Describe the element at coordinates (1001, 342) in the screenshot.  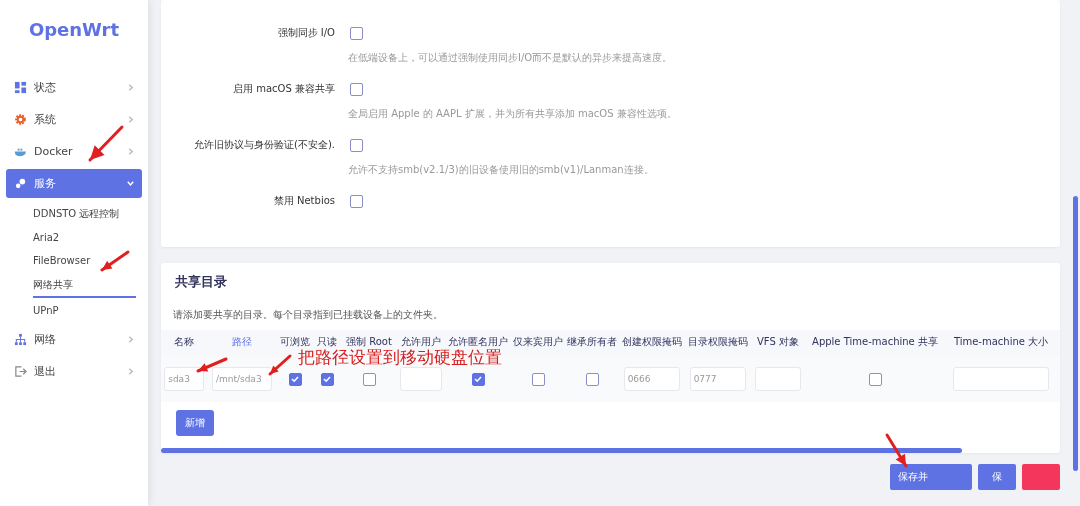
I see `column-header: Time-machine 大小` at that location.